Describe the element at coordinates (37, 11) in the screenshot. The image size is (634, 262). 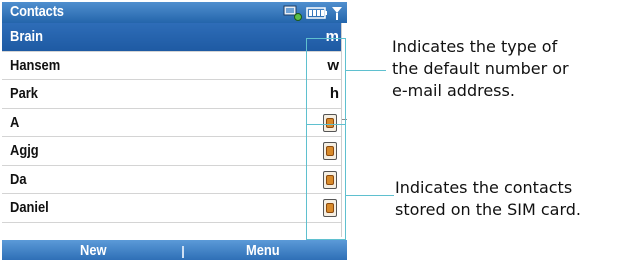
I see `page-title: Contacts` at that location.